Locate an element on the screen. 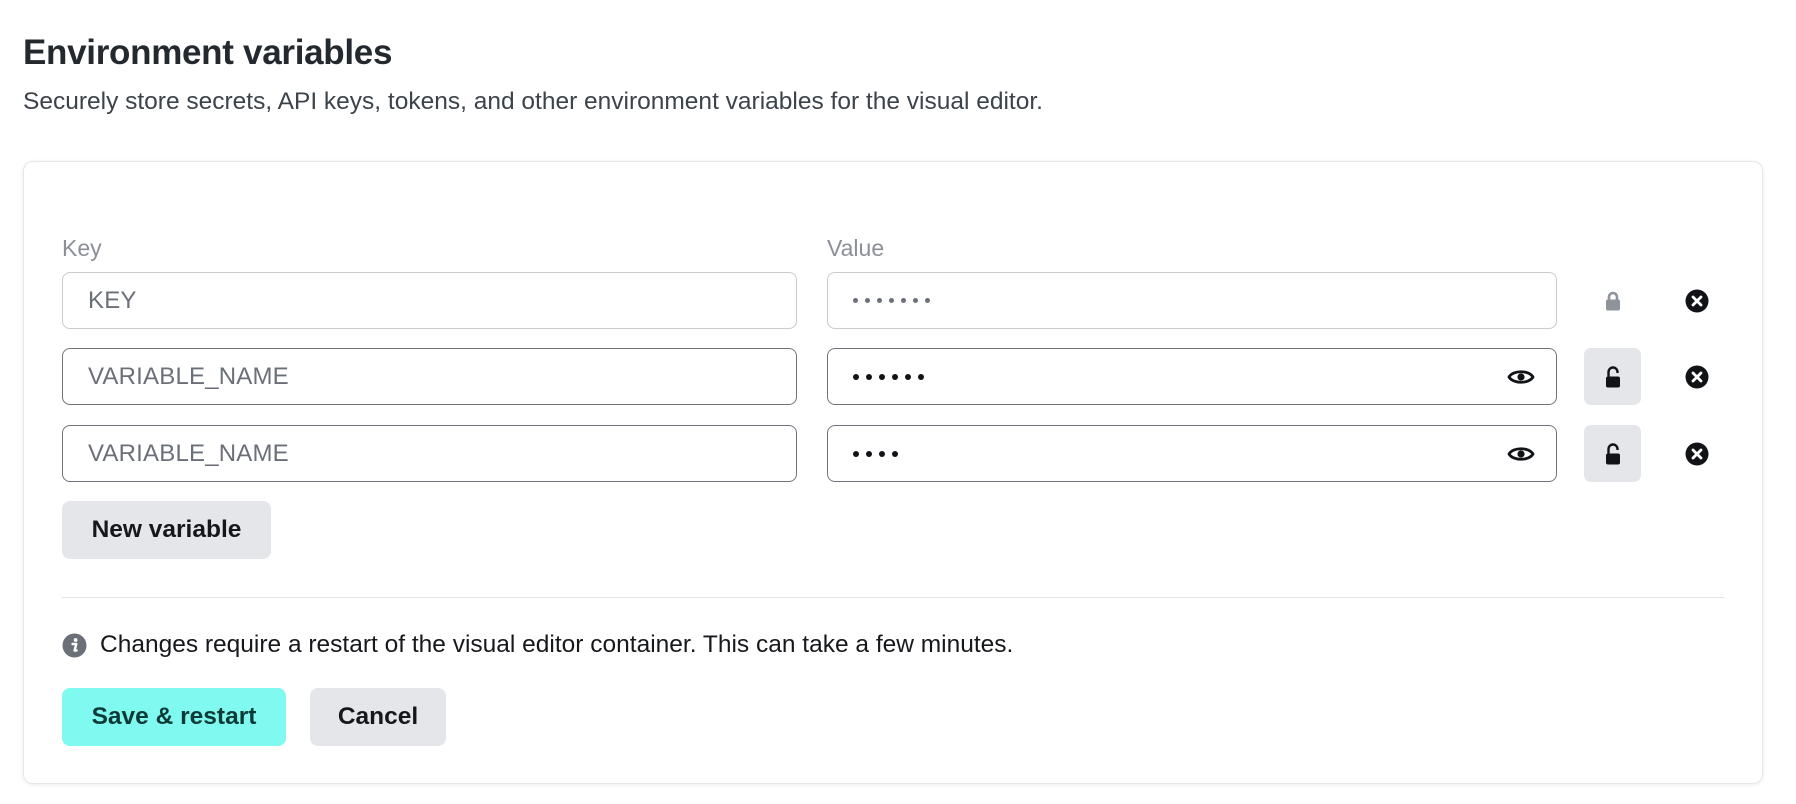  key-input: KEY is located at coordinates (429, 300).